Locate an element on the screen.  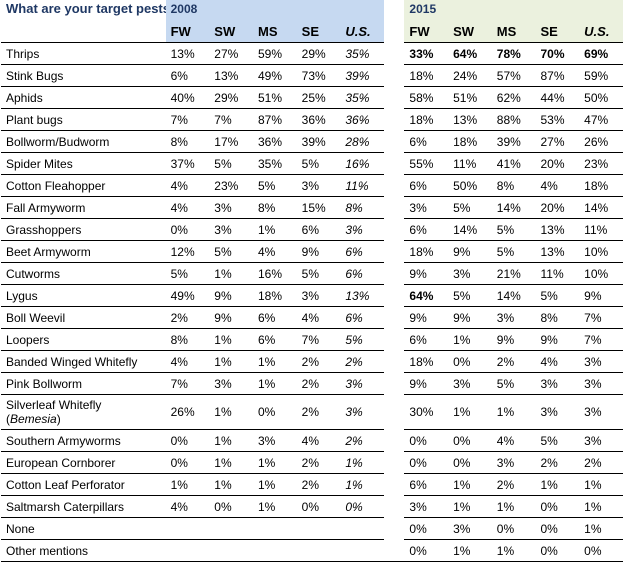
cell-2015-sw: 0% is located at coordinates (470, 462).